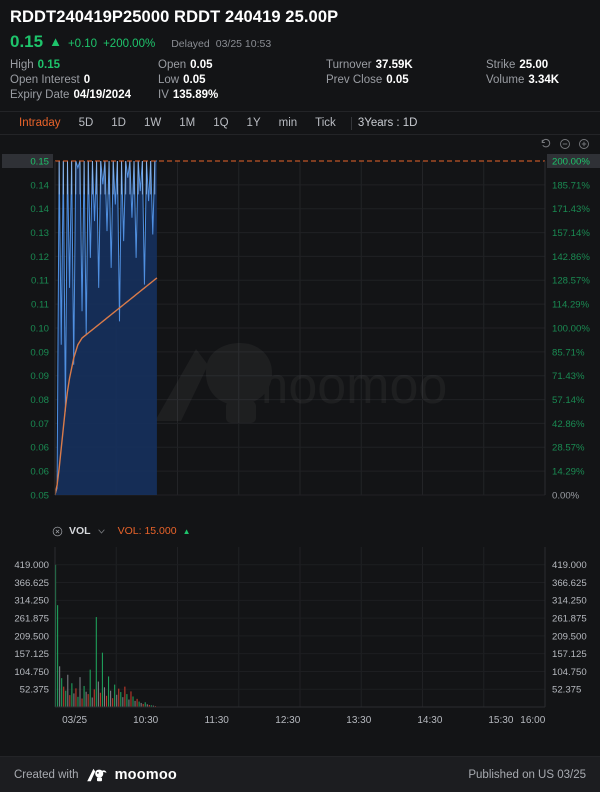 The width and height of the screenshot is (600, 792). Describe the element at coordinates (187, 123) in the screenshot. I see `tab-1m: 1M` at that location.